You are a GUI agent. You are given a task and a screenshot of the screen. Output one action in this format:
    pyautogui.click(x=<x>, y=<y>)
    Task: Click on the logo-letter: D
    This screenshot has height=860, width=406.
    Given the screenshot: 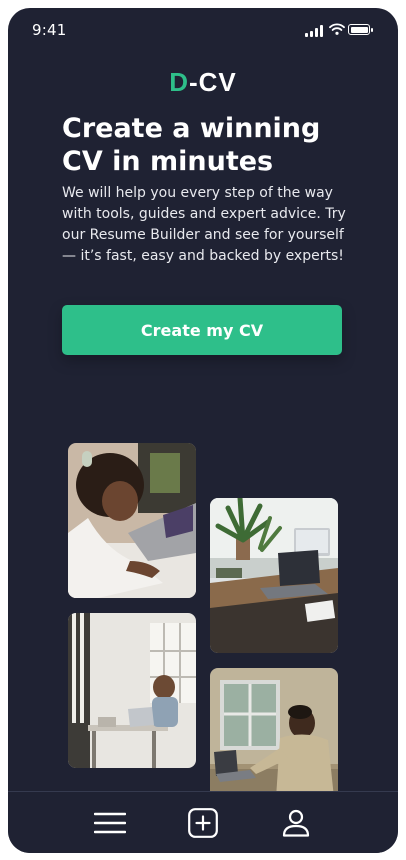 What is the action you would take?
    pyautogui.click(x=179, y=82)
    